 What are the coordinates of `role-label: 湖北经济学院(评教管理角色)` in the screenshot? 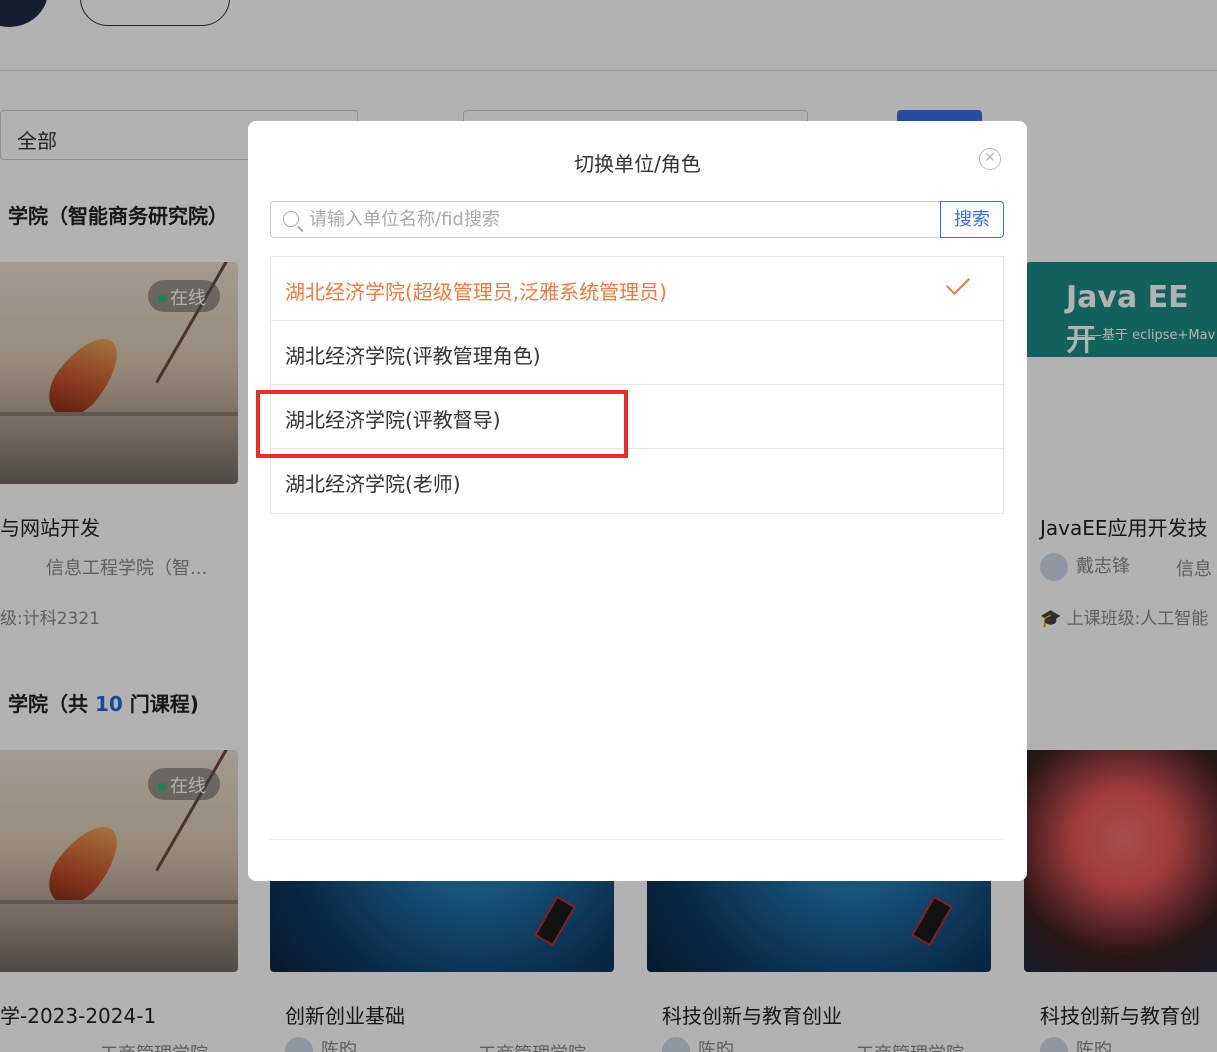 It's located at (413, 356).